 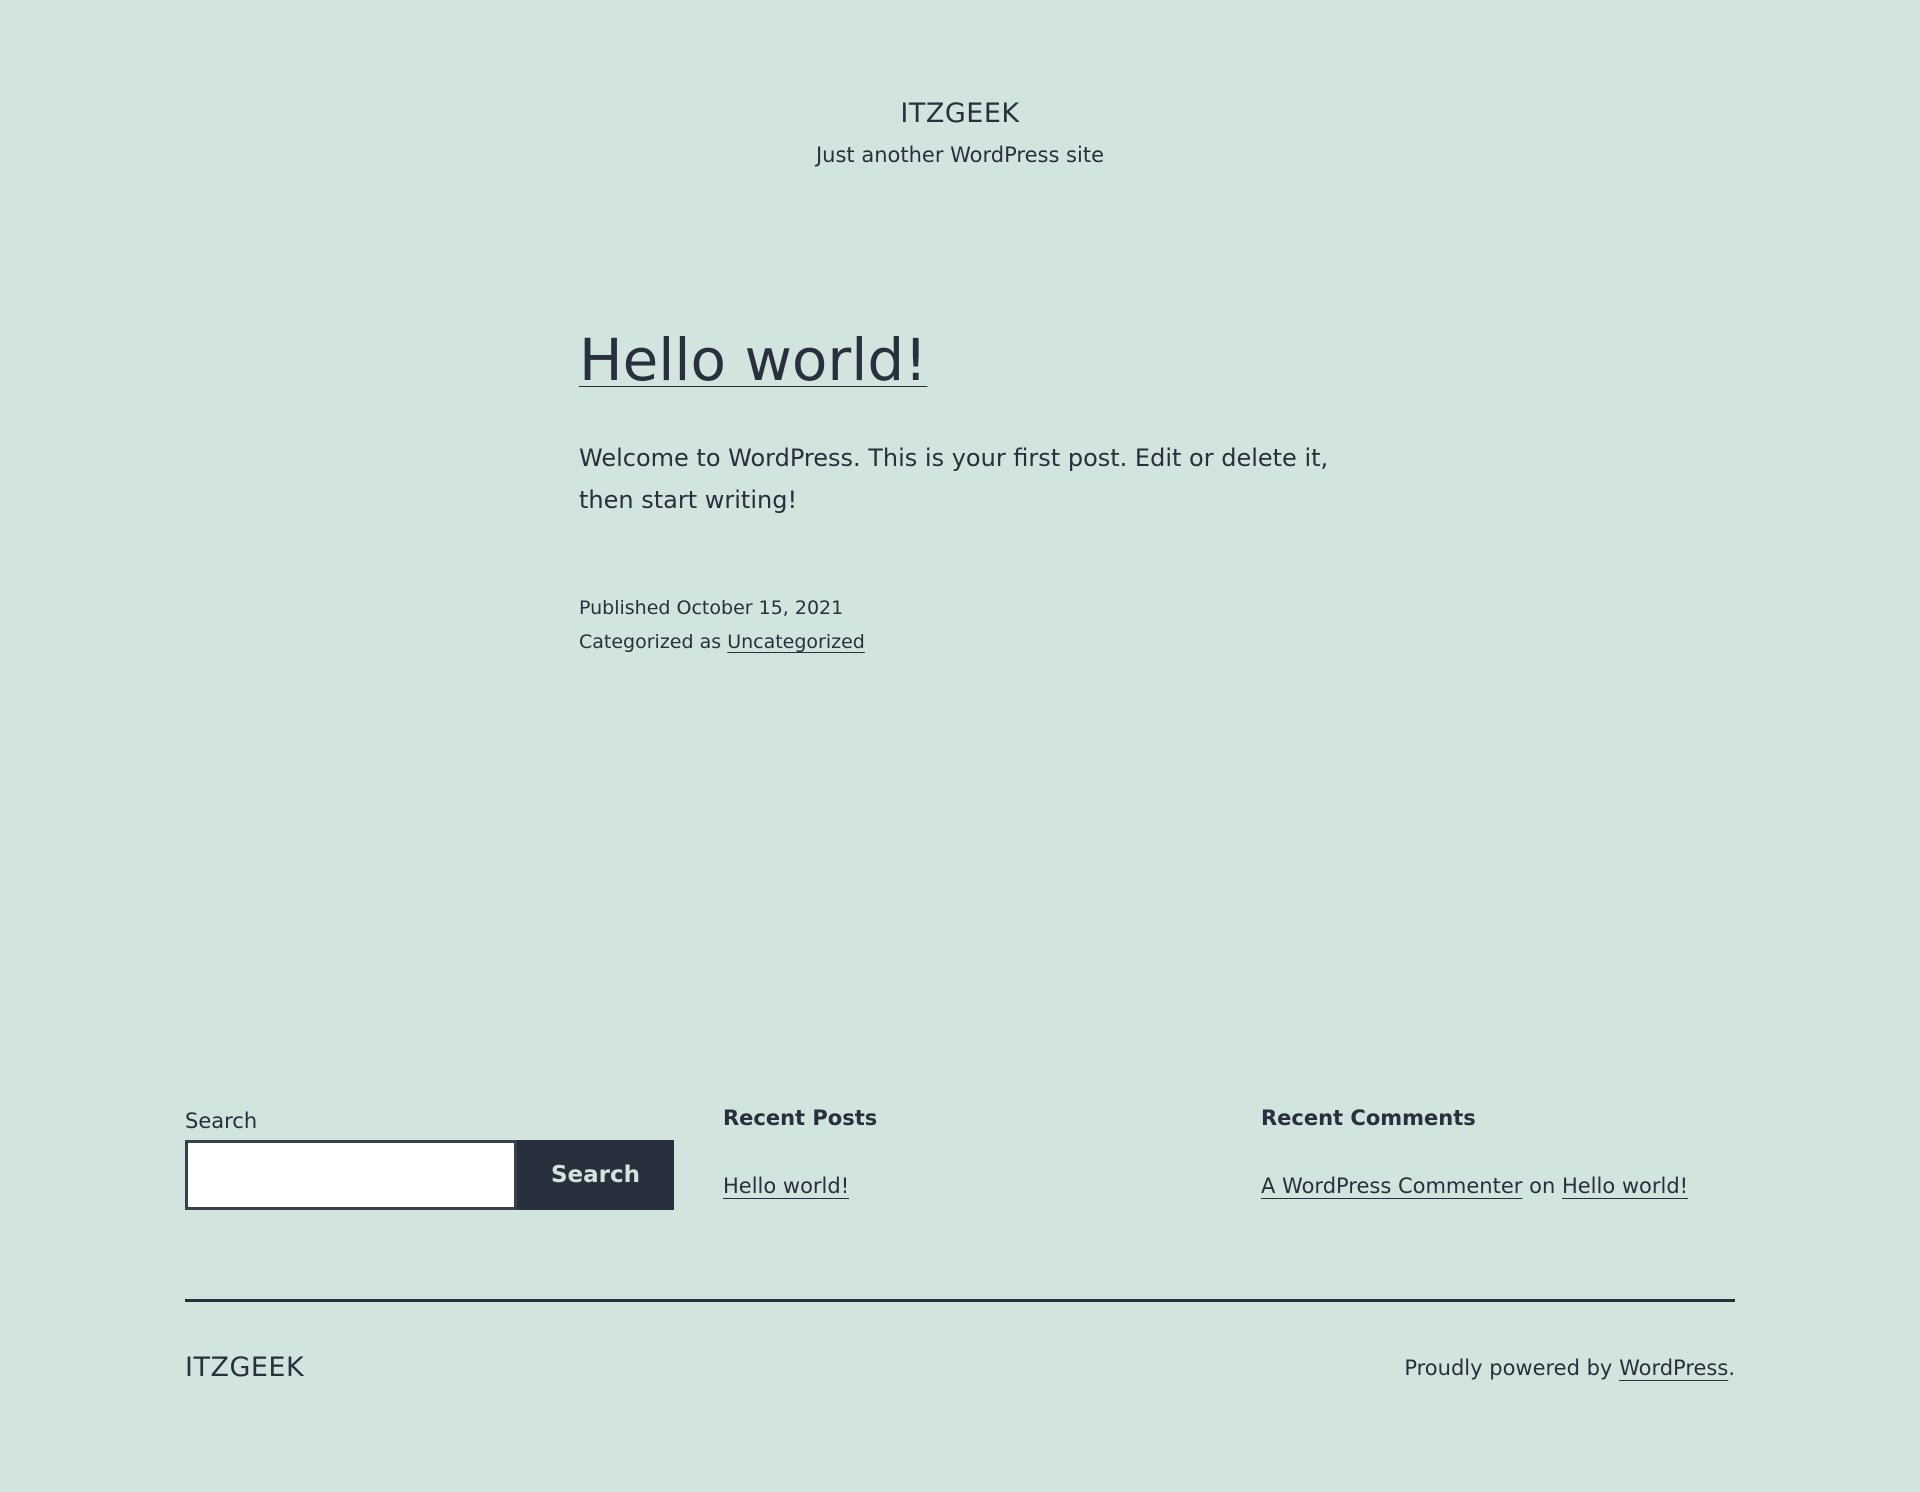 I want to click on published-label: Published, so click(x=625, y=608).